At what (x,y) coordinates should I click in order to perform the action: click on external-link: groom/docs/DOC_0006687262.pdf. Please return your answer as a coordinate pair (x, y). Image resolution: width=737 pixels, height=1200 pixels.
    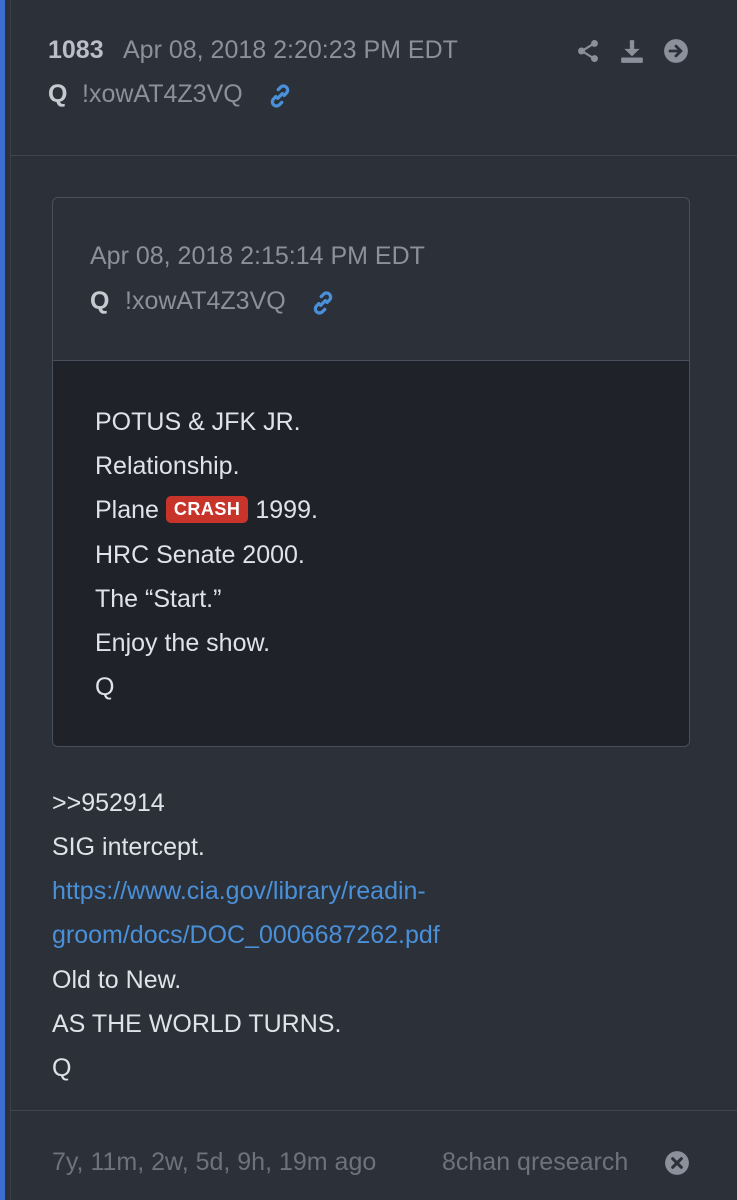
    Looking at the image, I should click on (246, 935).